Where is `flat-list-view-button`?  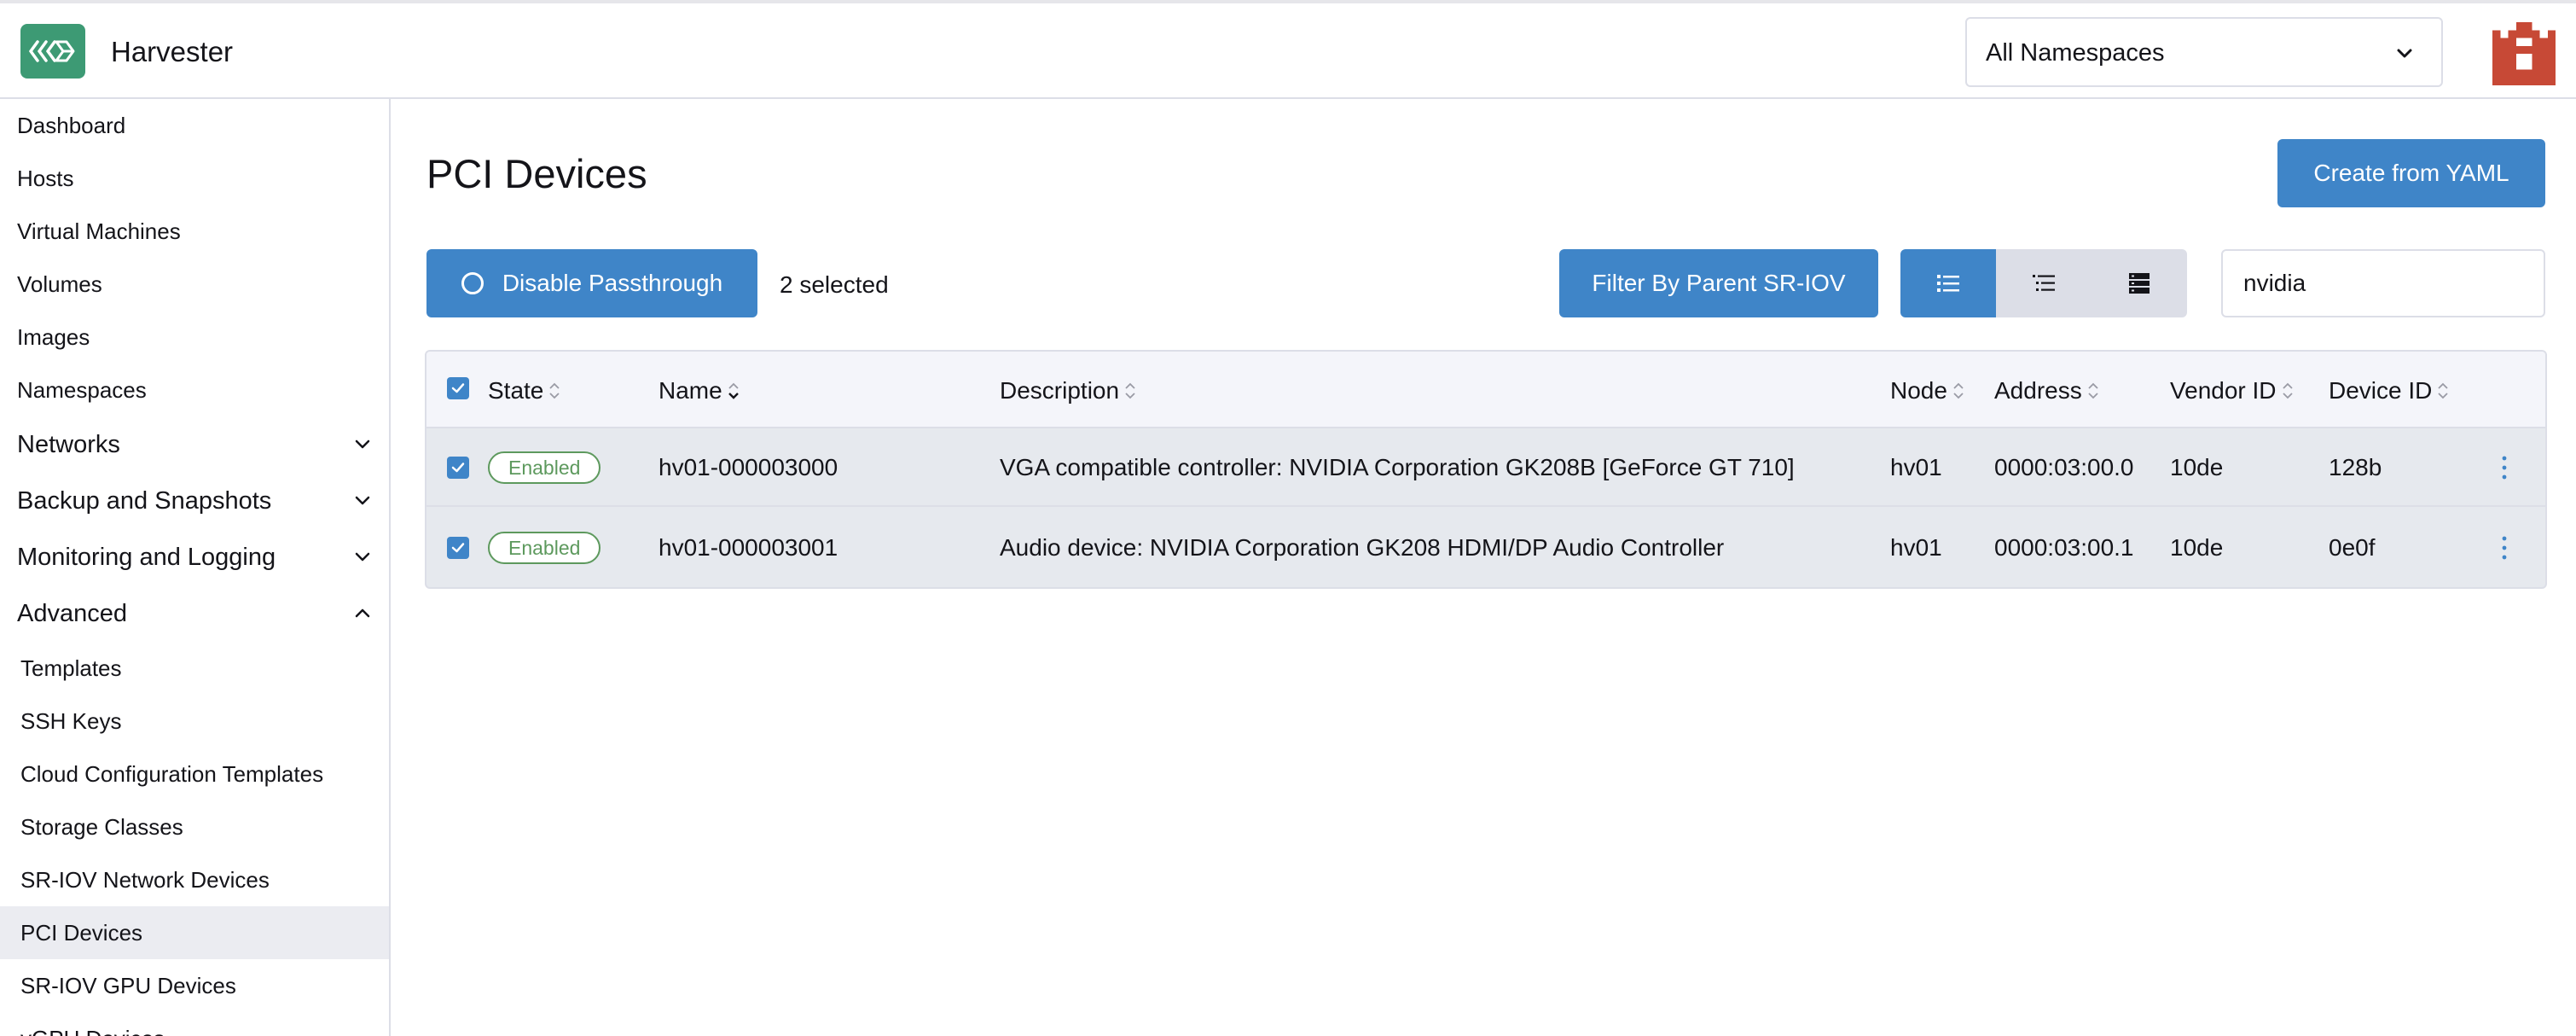
flat-list-view-button is located at coordinates (1948, 283).